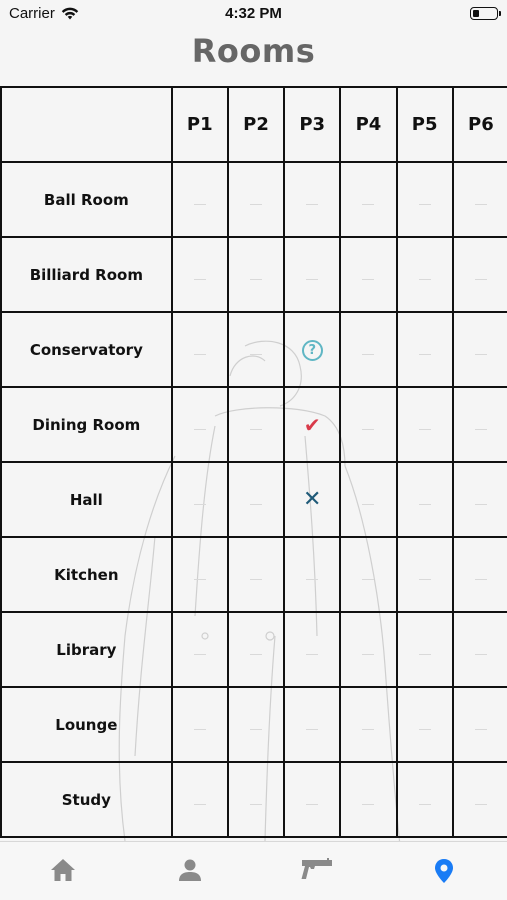 This screenshot has width=507, height=900. What do you see at coordinates (485, 13) in the screenshot?
I see `battery-icon` at bounding box center [485, 13].